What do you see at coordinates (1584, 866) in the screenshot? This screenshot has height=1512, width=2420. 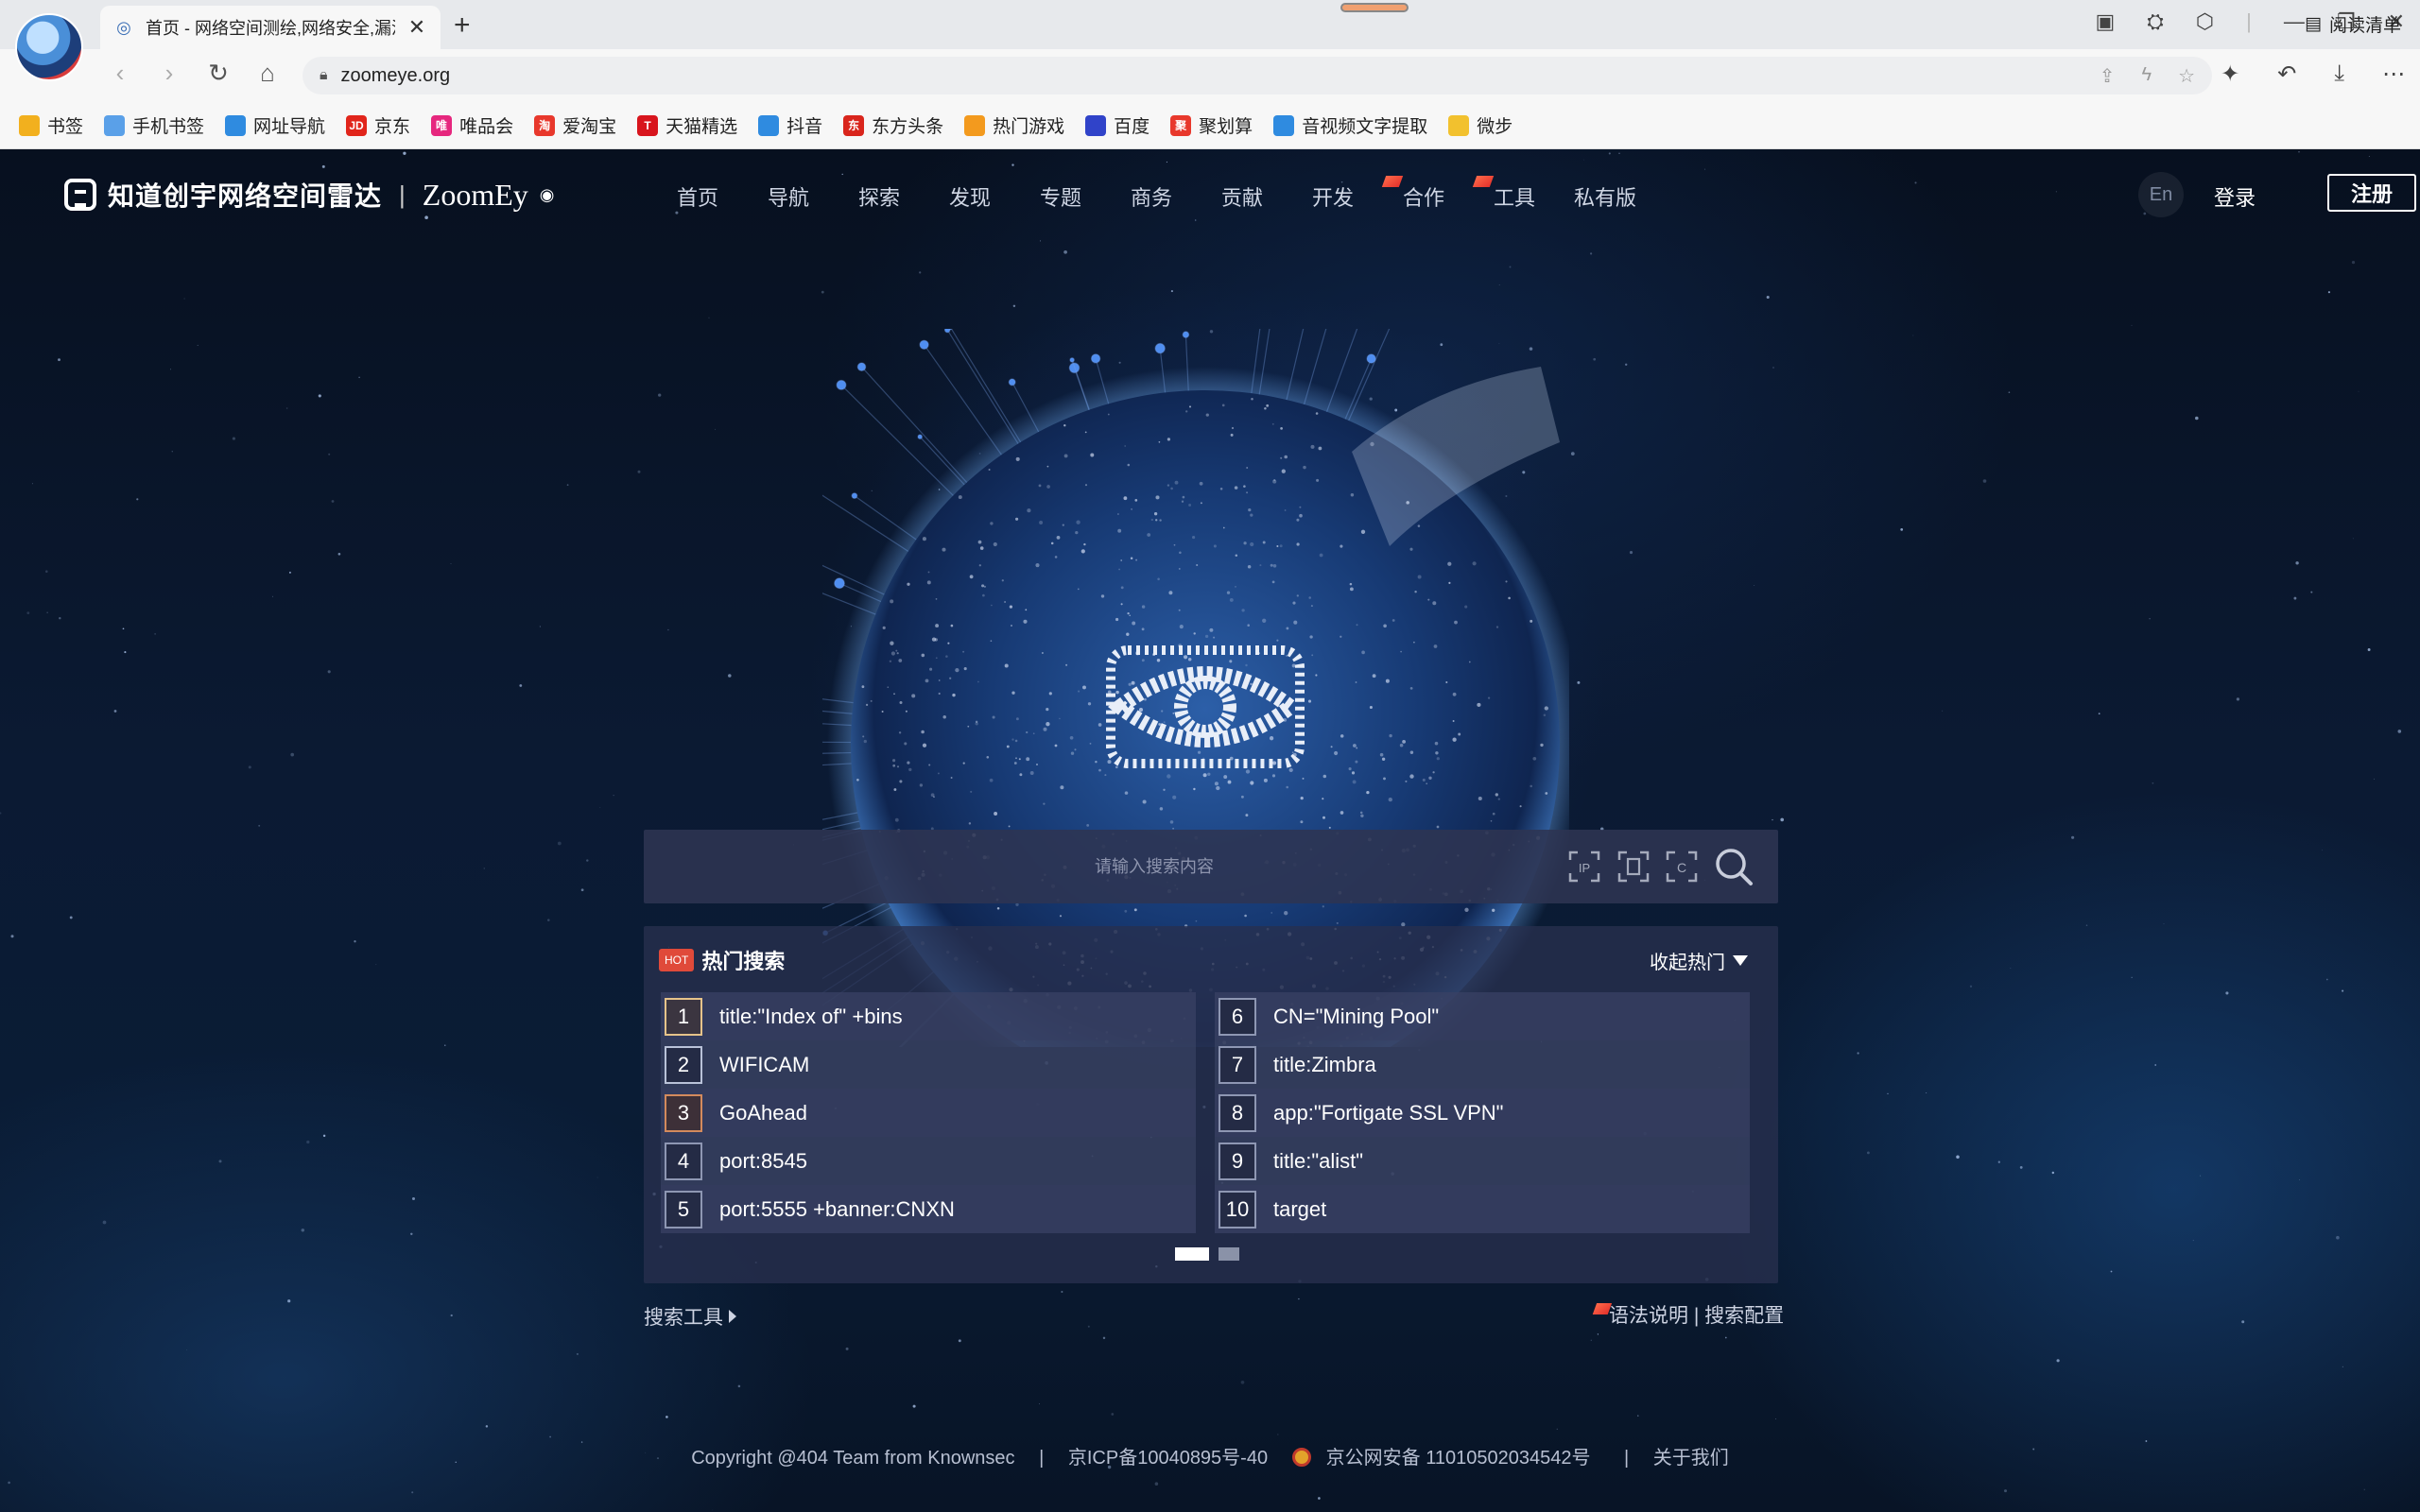 I see `ip-search-icon: IP` at bounding box center [1584, 866].